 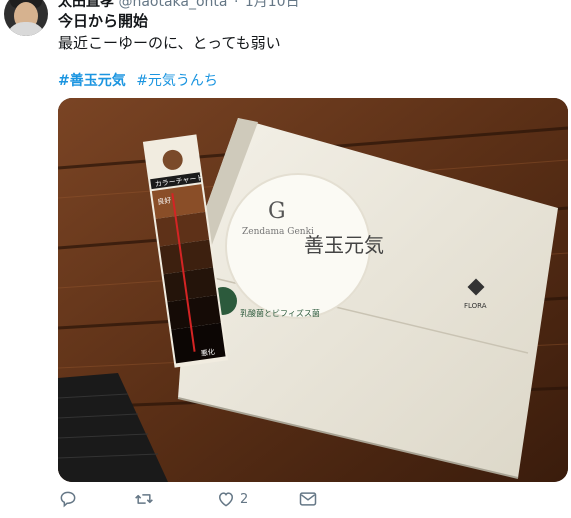 I want to click on reply-button, so click(x=70, y=499).